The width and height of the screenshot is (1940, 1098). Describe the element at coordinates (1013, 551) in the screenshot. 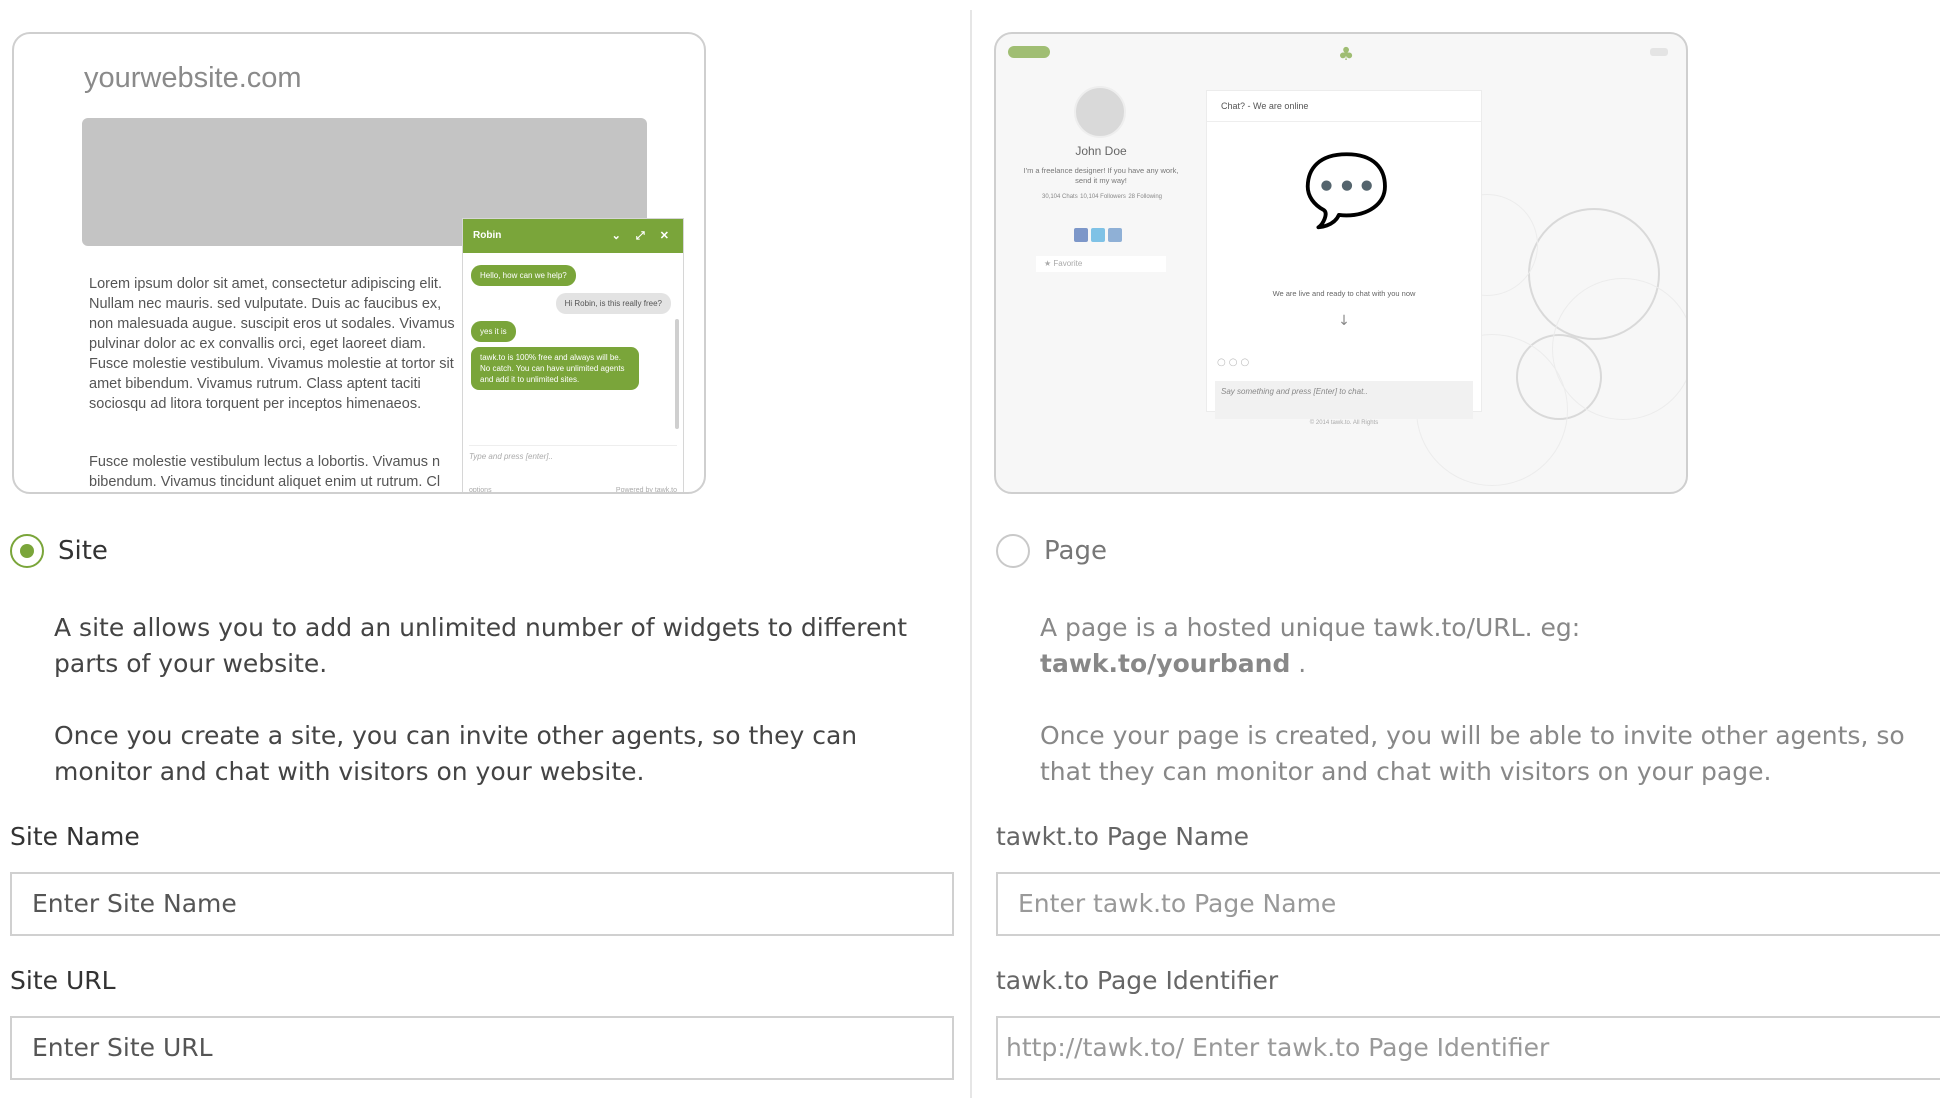

I see `page-radio-button` at that location.